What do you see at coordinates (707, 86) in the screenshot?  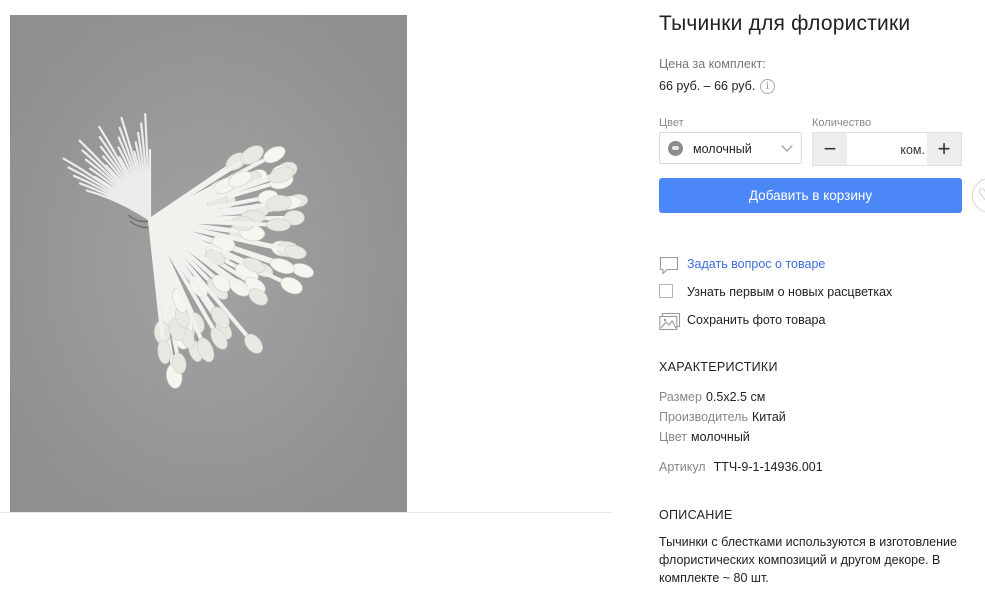 I see `price-value: 66 руб. – 66 руб.` at bounding box center [707, 86].